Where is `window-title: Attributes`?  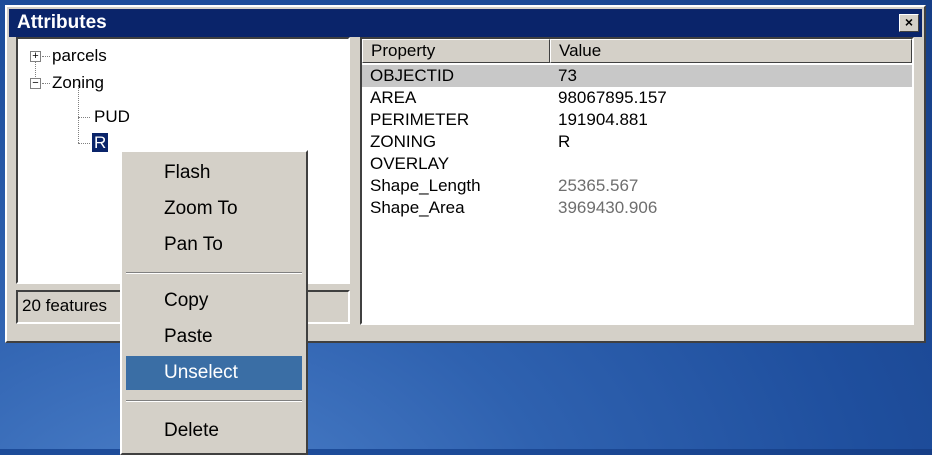
window-title: Attributes is located at coordinates (62, 22).